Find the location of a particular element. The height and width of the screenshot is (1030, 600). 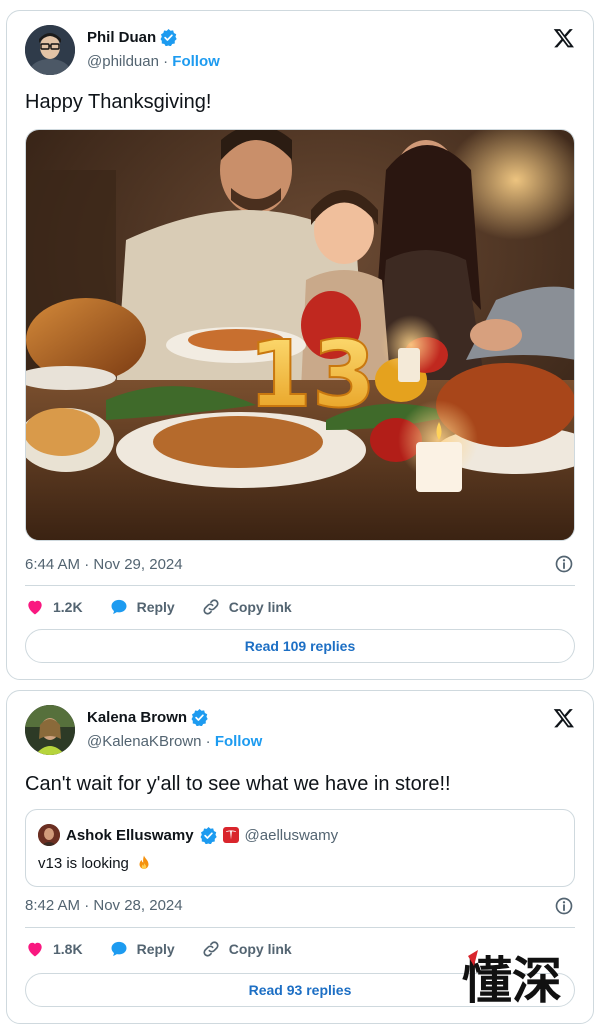

quote-author-handle: @aelluswamy is located at coordinates (291, 835).